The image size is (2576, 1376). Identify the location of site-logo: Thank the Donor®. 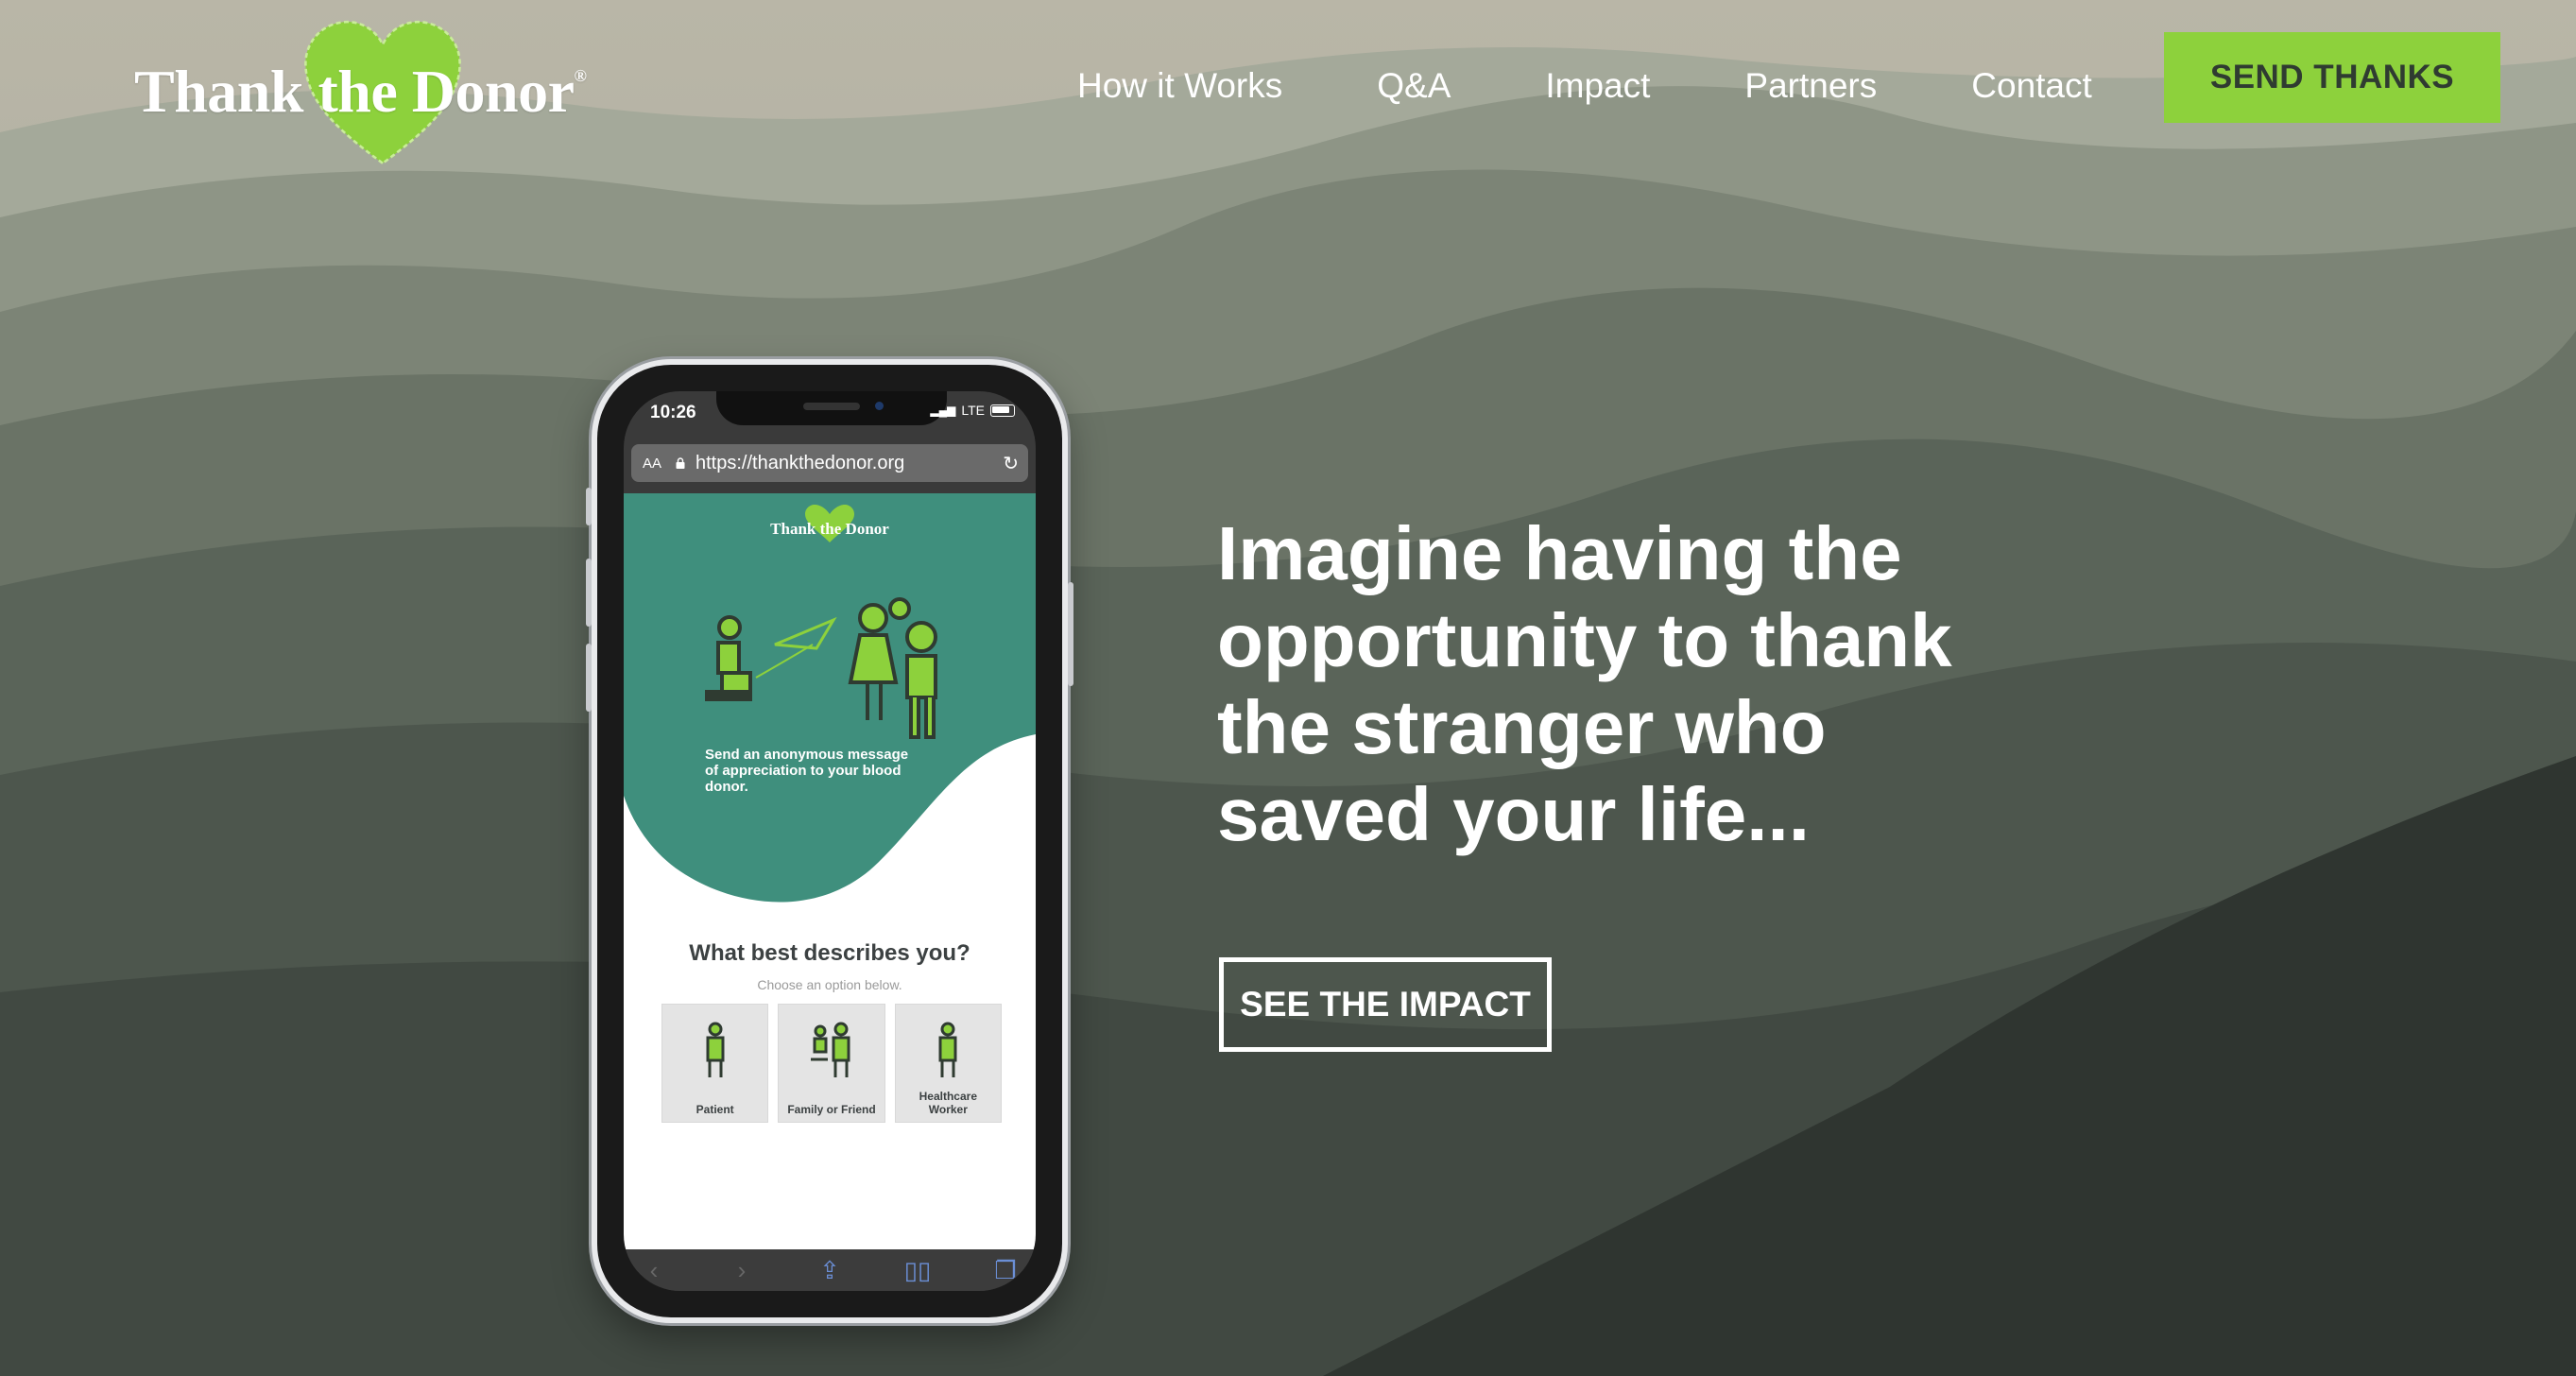
(370, 97).